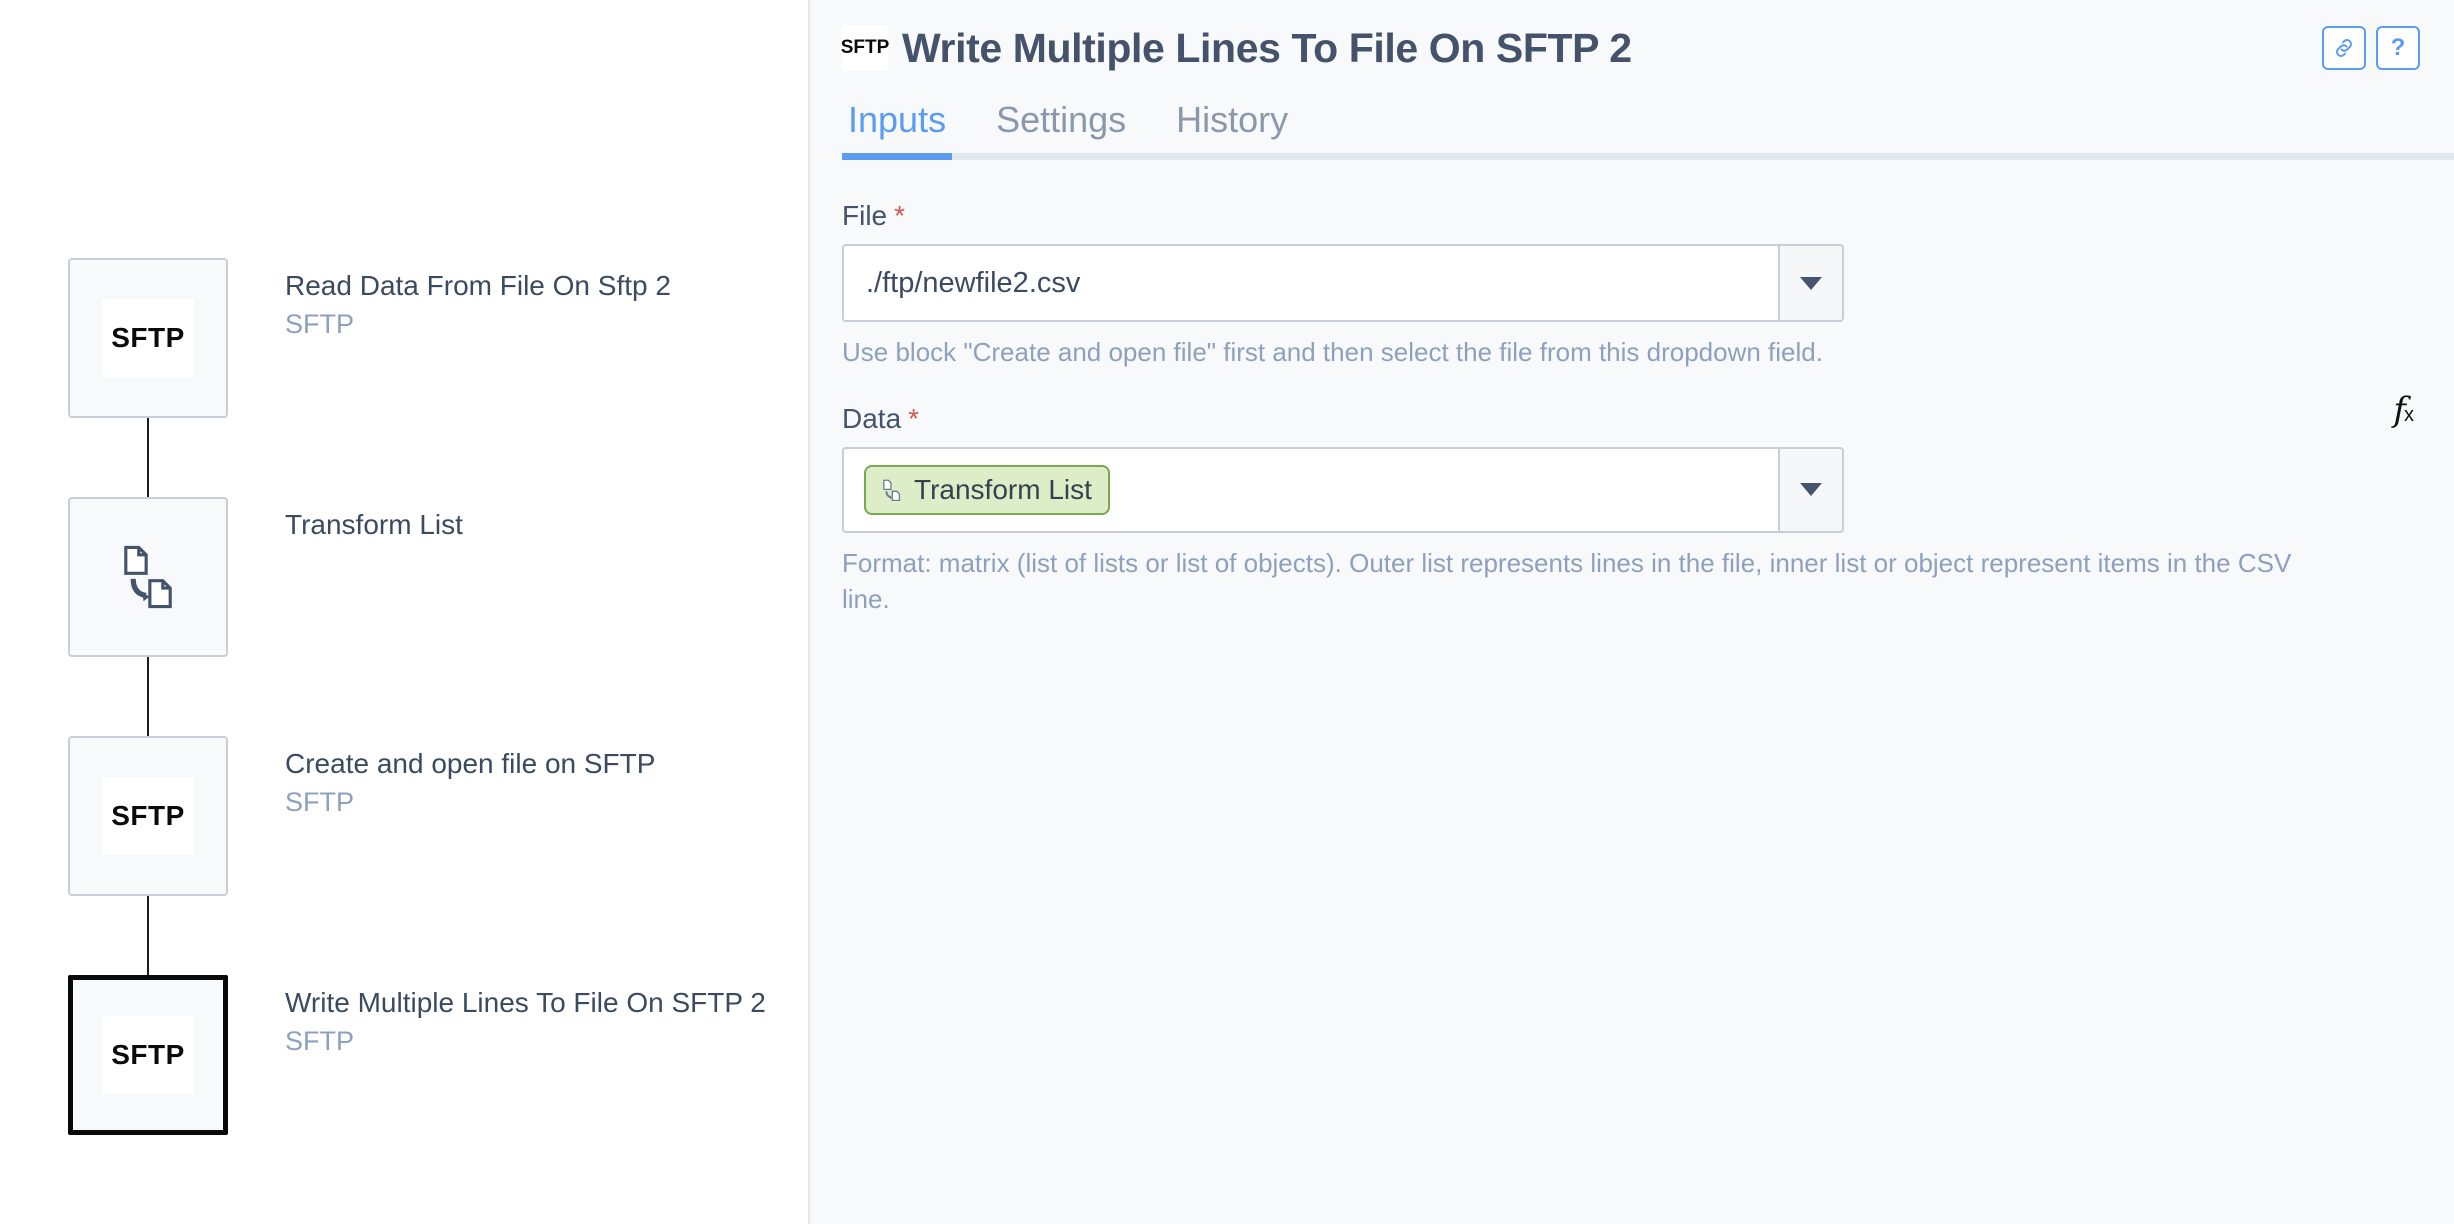 The image size is (2454, 1224). Describe the element at coordinates (417, 616) in the screenshot. I see `flow-node: Transform List` at that location.